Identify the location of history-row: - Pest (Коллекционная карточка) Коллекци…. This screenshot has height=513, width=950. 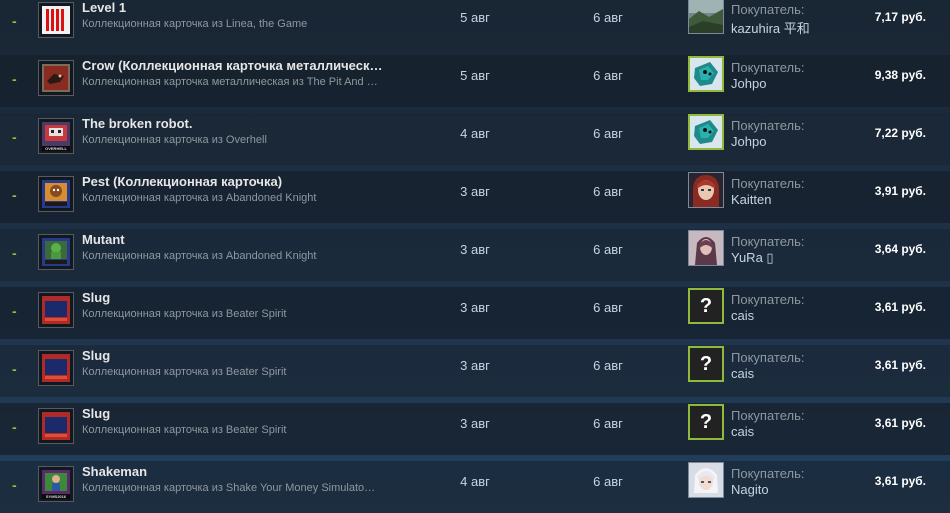
(475, 197).